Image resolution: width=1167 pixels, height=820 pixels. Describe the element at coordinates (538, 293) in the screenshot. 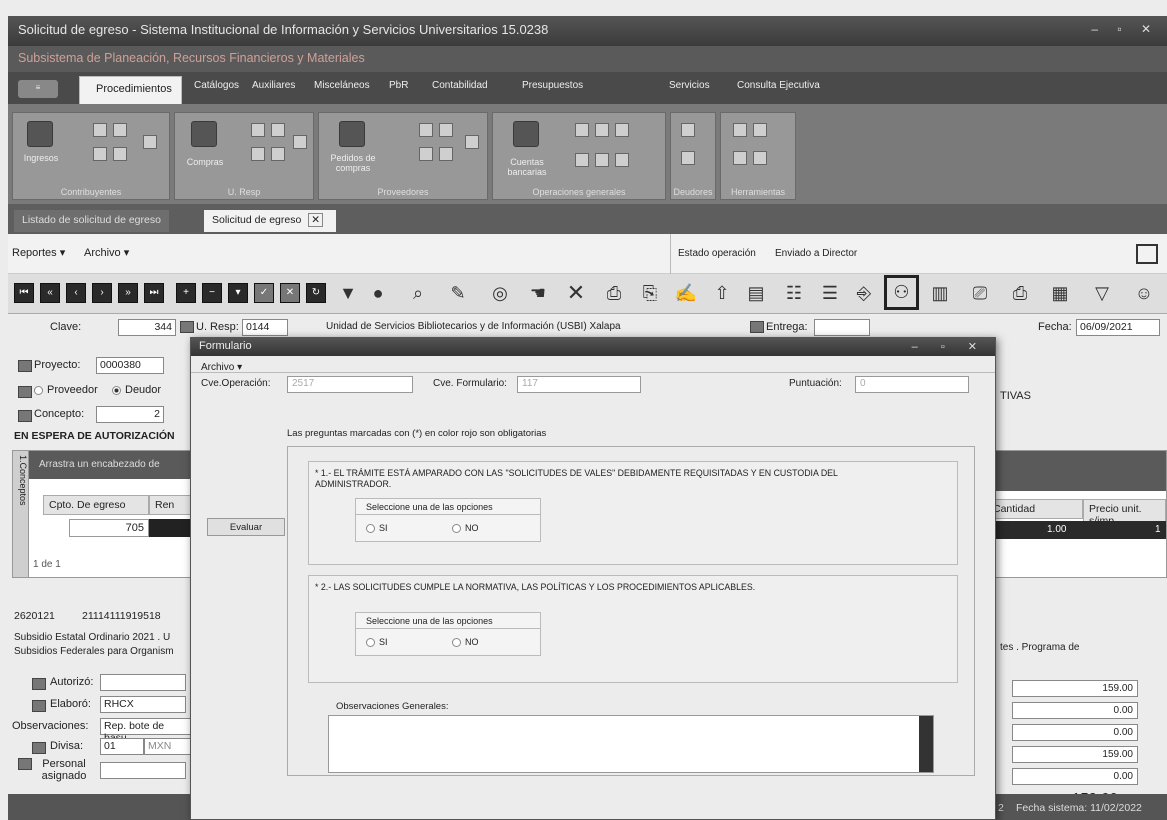

I see `hand-icon: ☚` at that location.